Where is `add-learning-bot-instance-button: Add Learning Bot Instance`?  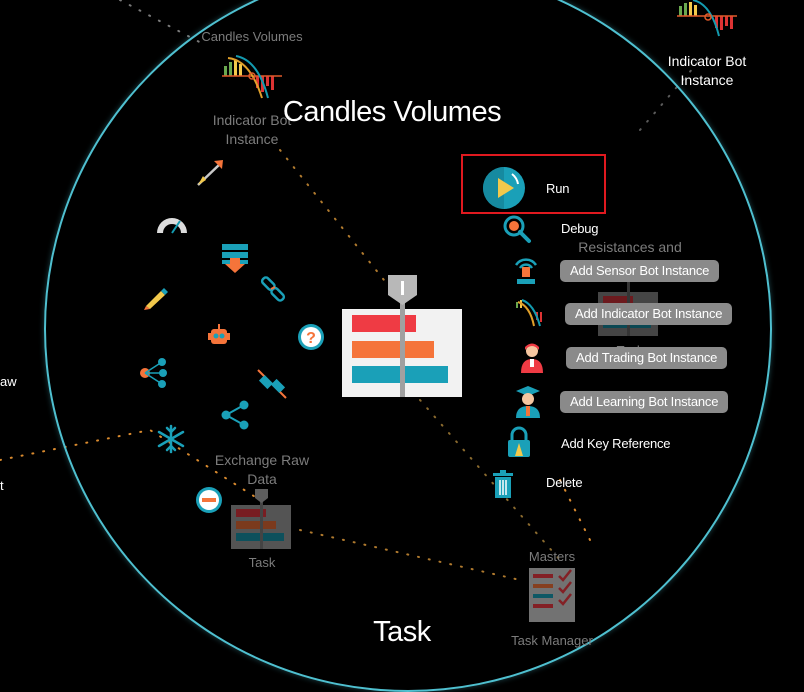
add-learning-bot-instance-button: Add Learning Bot Instance is located at coordinates (644, 402).